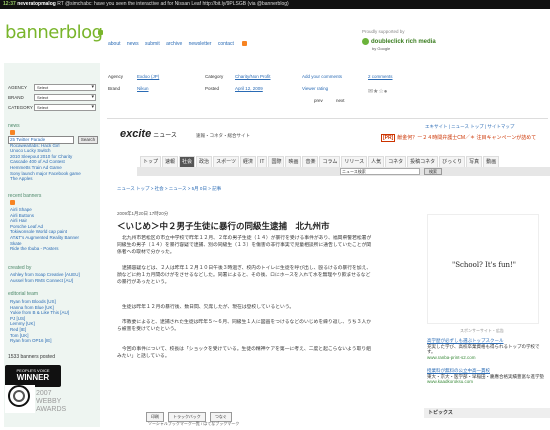 The height and width of the screenshot is (430, 550). Describe the element at coordinates (39, 313) in the screenshot. I see `list-item: Yukie from B & Like This [AU]` at that location.